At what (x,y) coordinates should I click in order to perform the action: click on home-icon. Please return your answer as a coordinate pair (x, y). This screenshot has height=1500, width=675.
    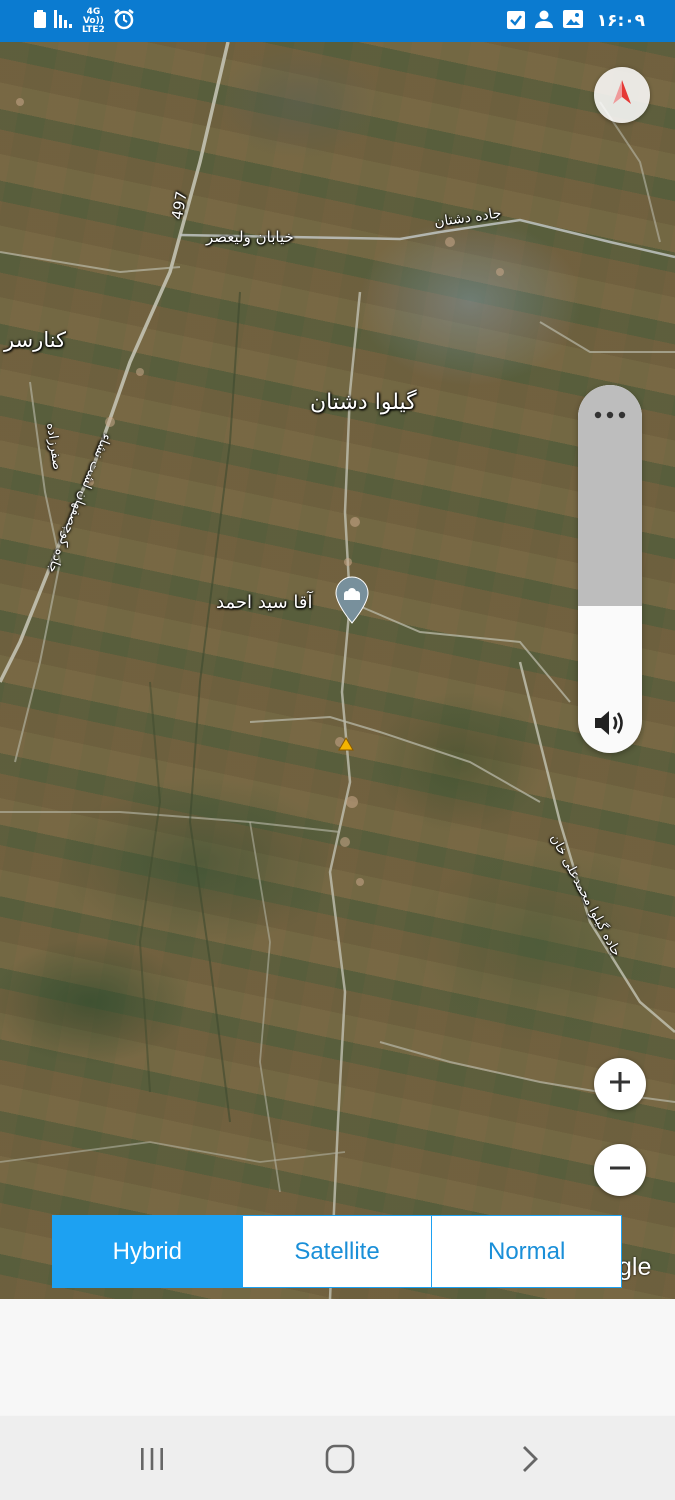
    Looking at the image, I should click on (340, 1459).